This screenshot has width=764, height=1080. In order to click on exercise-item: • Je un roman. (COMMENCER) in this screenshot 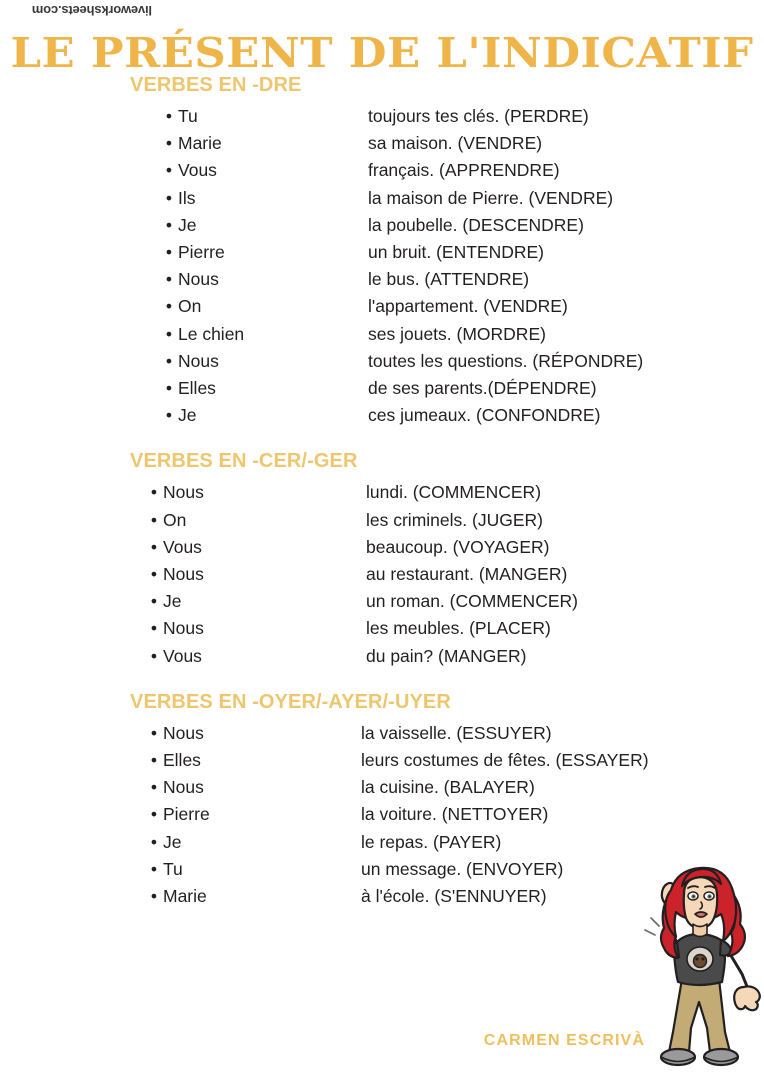, I will do `click(382, 601)`.